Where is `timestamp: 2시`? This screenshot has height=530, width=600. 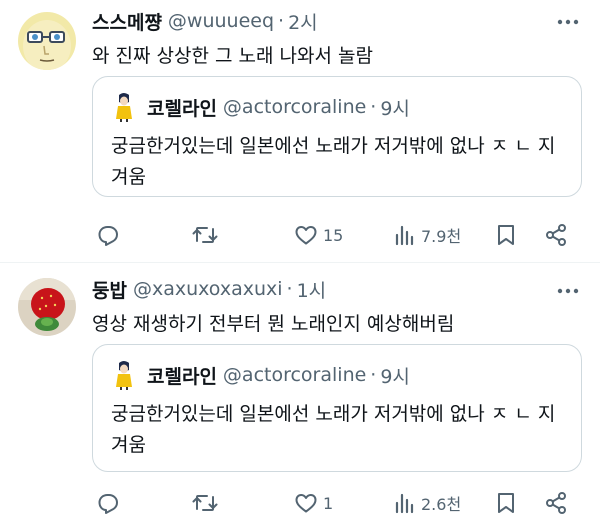 timestamp: 2시 is located at coordinates (303, 21).